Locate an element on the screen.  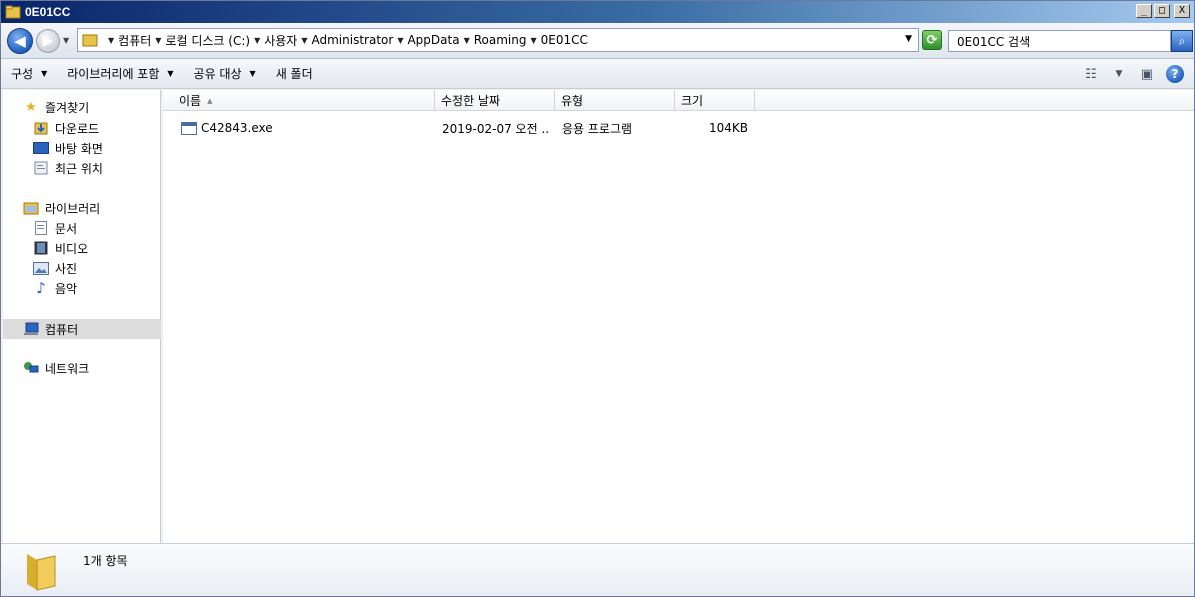
close-button: X is located at coordinates (1182, 11).